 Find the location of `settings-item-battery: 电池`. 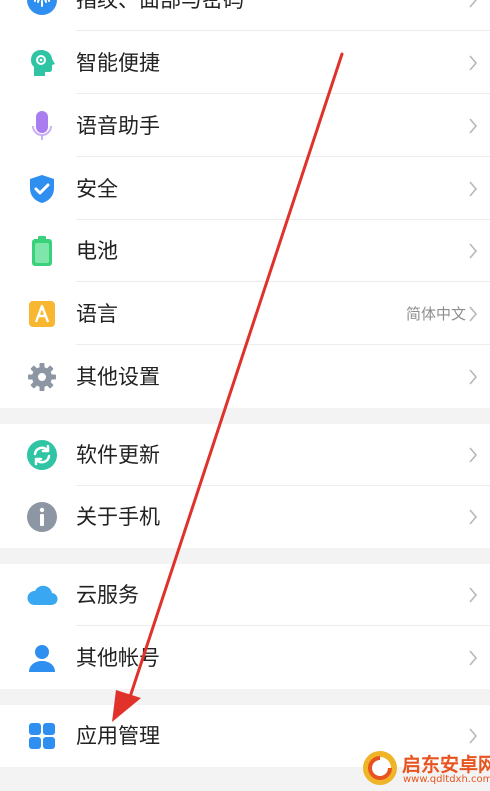

settings-item-battery: 电池 is located at coordinates (245, 251).